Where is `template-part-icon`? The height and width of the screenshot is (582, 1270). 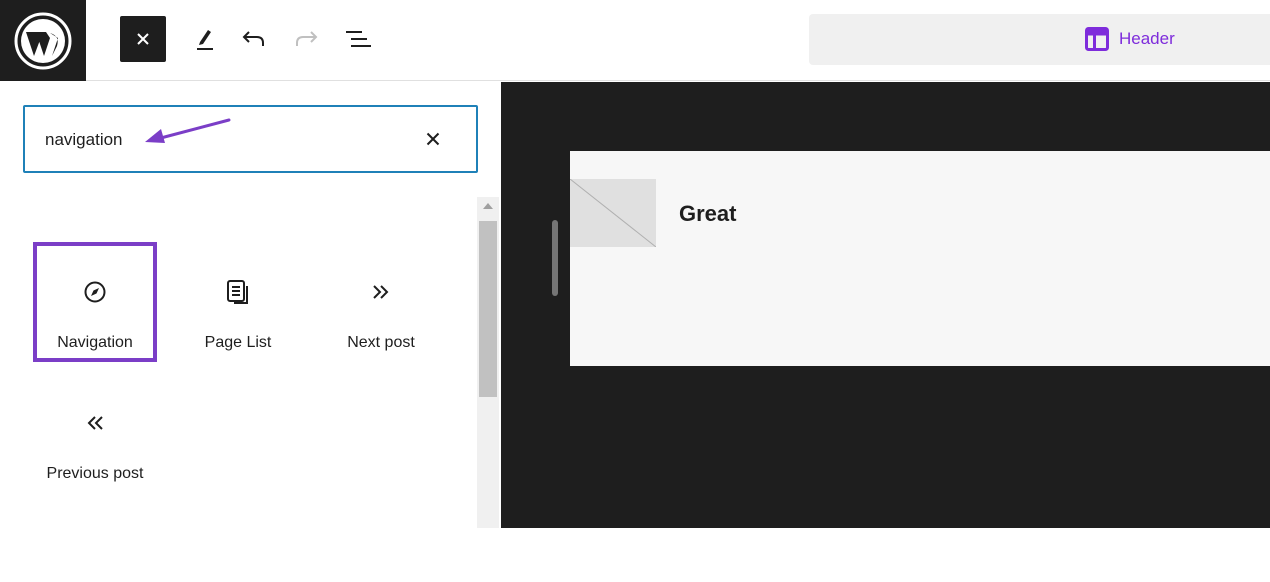
template-part-icon is located at coordinates (1097, 39).